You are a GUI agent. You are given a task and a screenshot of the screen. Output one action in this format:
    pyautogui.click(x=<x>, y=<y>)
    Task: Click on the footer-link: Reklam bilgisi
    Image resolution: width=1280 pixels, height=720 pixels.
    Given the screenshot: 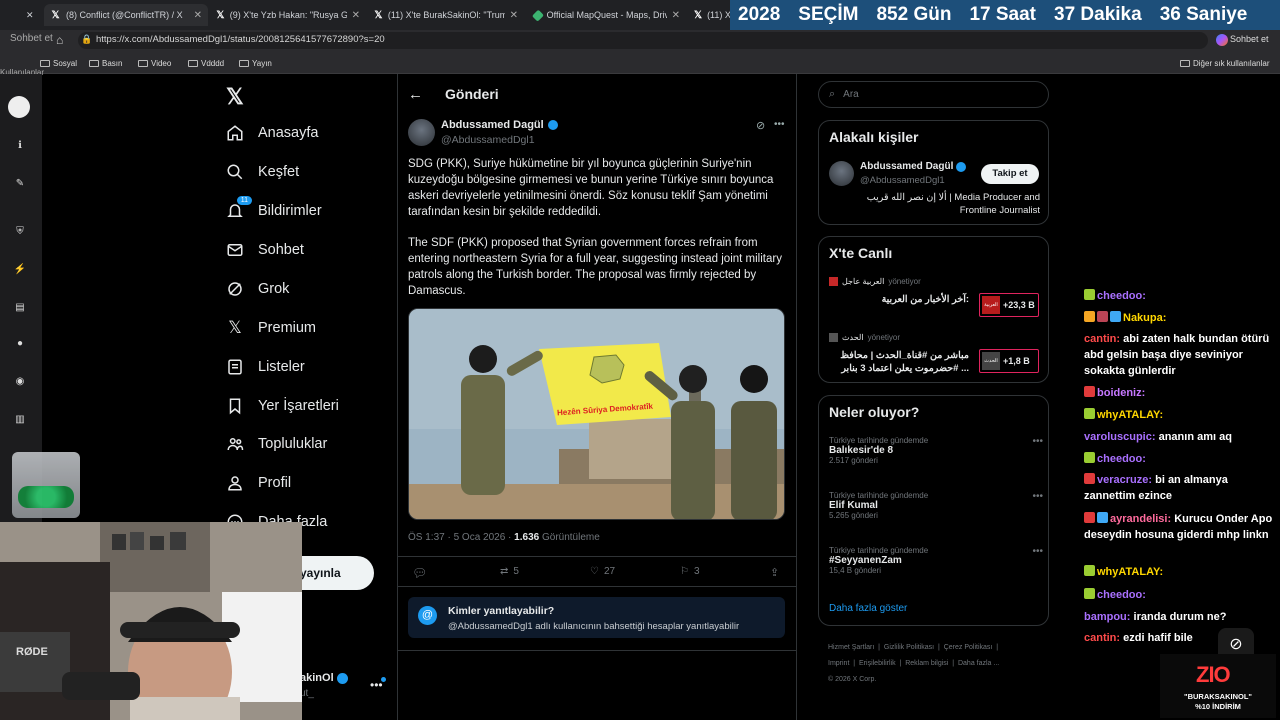 What is the action you would take?
    pyautogui.click(x=926, y=663)
    